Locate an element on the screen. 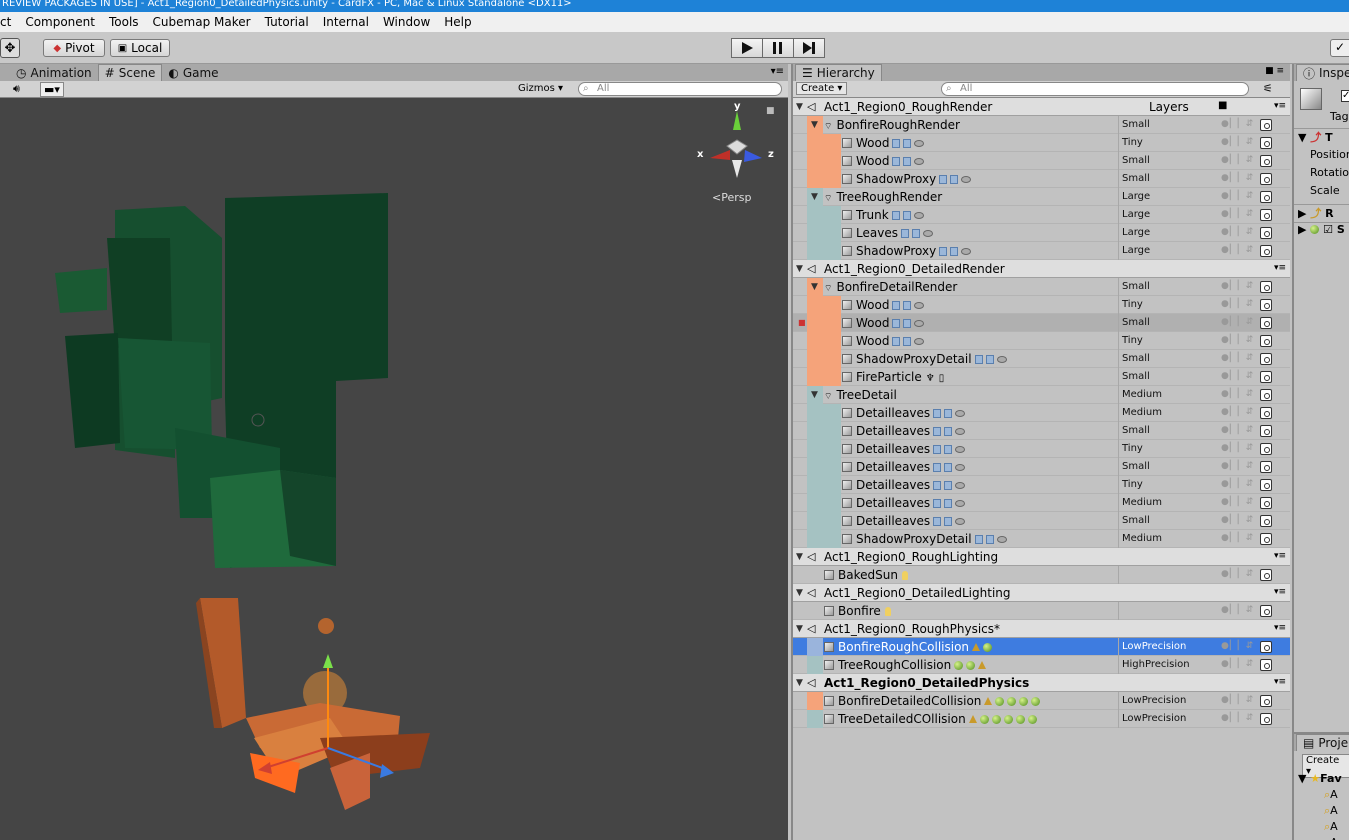 Image resolution: width=1349 pixels, height=840 pixels. menu-item: Tools is located at coordinates (124, 22).